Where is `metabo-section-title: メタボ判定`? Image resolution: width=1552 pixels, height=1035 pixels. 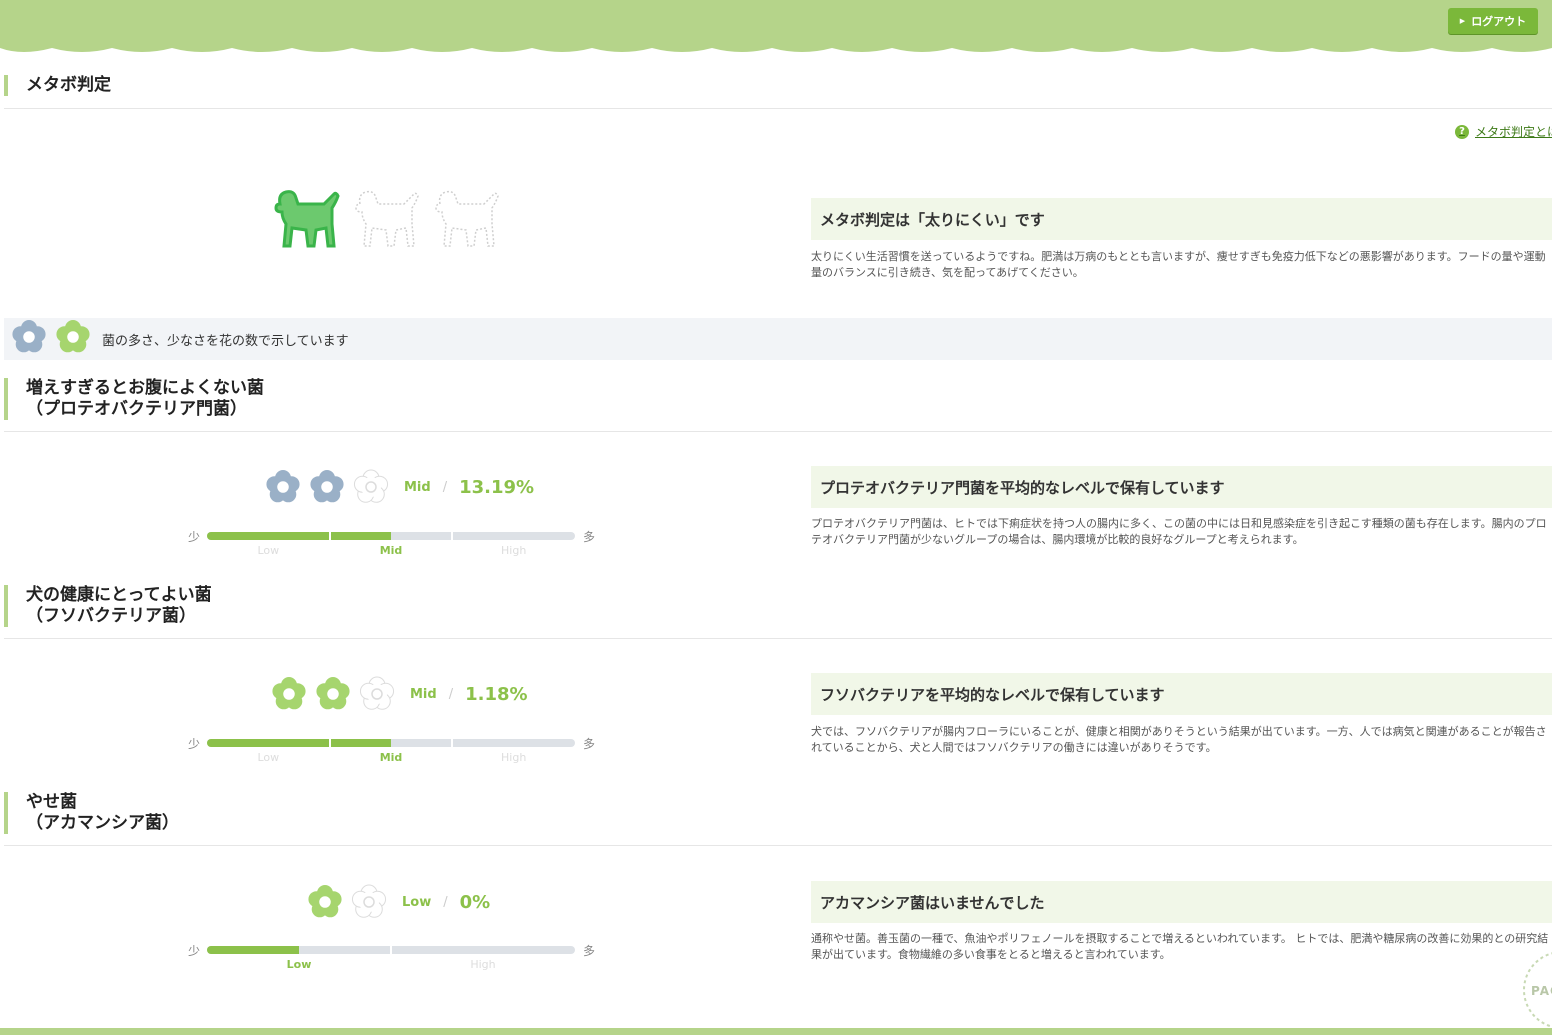
metabo-section-title: メタボ判定 is located at coordinates (57, 85).